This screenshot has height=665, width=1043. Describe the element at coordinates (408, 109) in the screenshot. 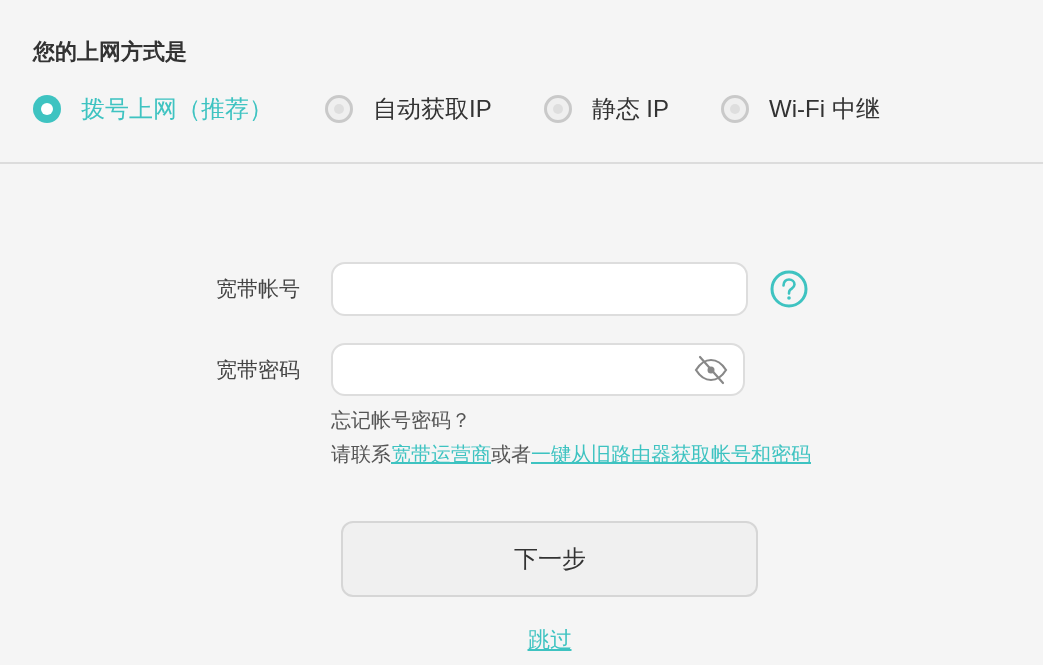

I see `connection-type-radio: 自动获取IP` at that location.